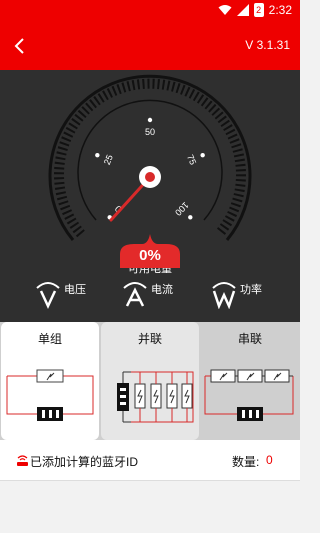 This screenshot has width=320, height=533. What do you see at coordinates (249, 339) in the screenshot?
I see `tab-series-label: 串联` at bounding box center [249, 339].